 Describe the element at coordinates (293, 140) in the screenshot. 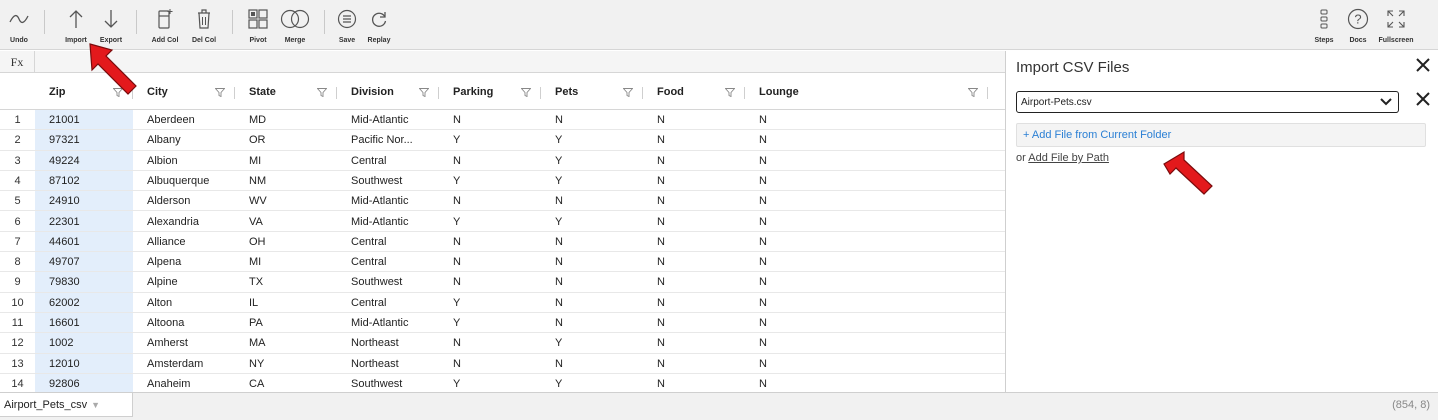

I see `table-cell: OR` at that location.